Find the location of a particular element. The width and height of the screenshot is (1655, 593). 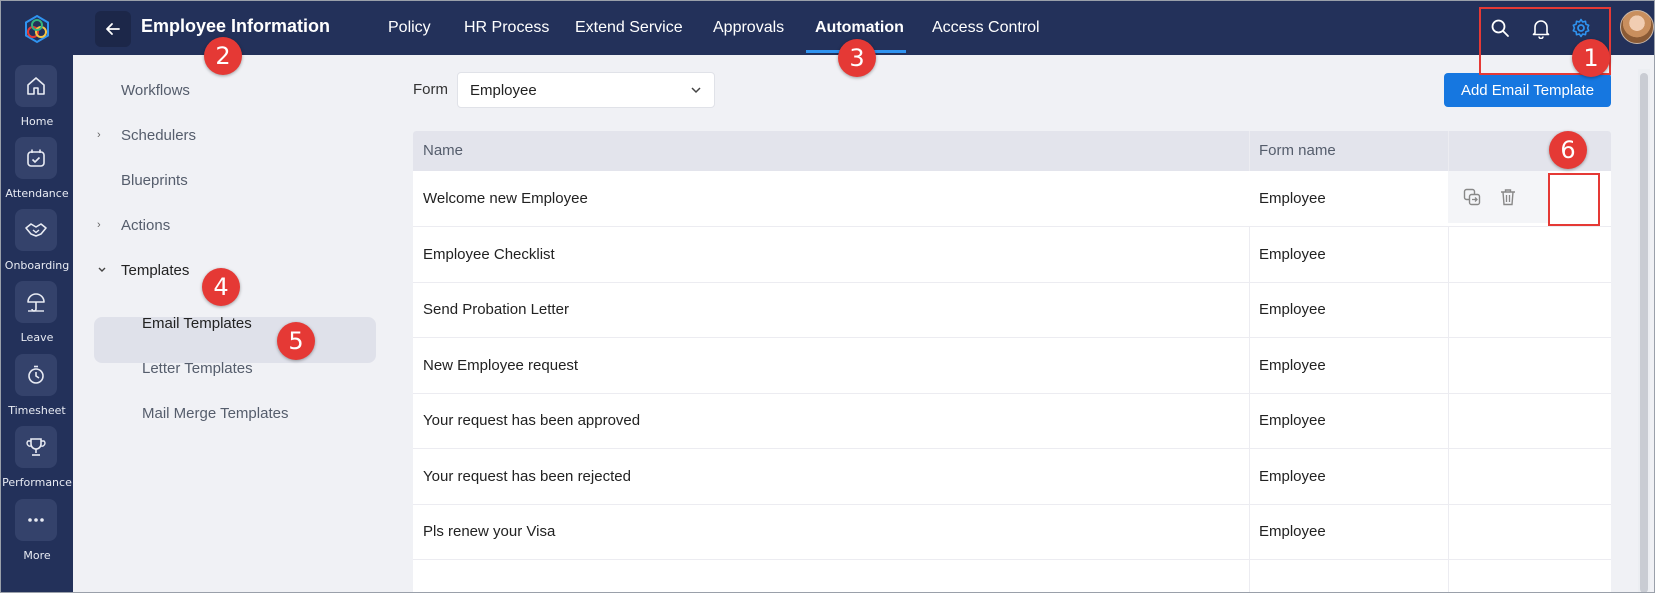

stopwatch-icon is located at coordinates (36, 375).